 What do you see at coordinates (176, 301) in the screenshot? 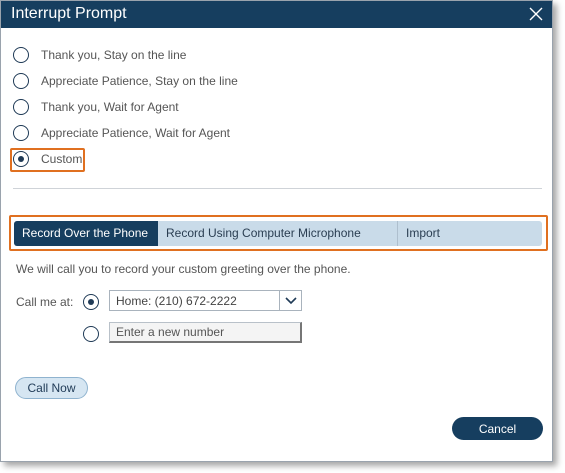
I see `selected-phone-number: Home: (210) 672-2222` at bounding box center [176, 301].